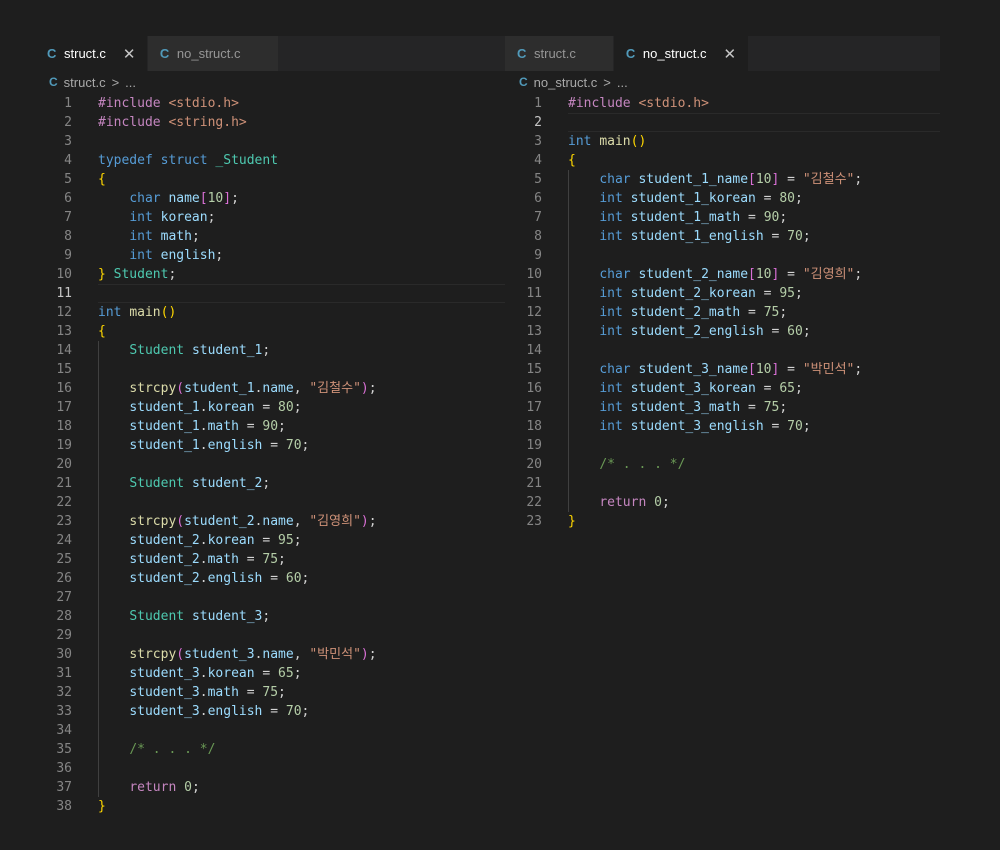  I want to click on code-line: 28 Student student_3;, so click(270, 616).